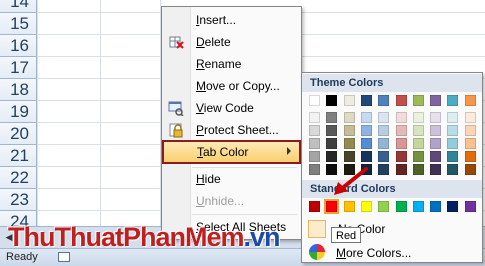 The width and height of the screenshot is (485, 266). What do you see at coordinates (64, 257) in the screenshot?
I see `macro-record-icon` at bounding box center [64, 257].